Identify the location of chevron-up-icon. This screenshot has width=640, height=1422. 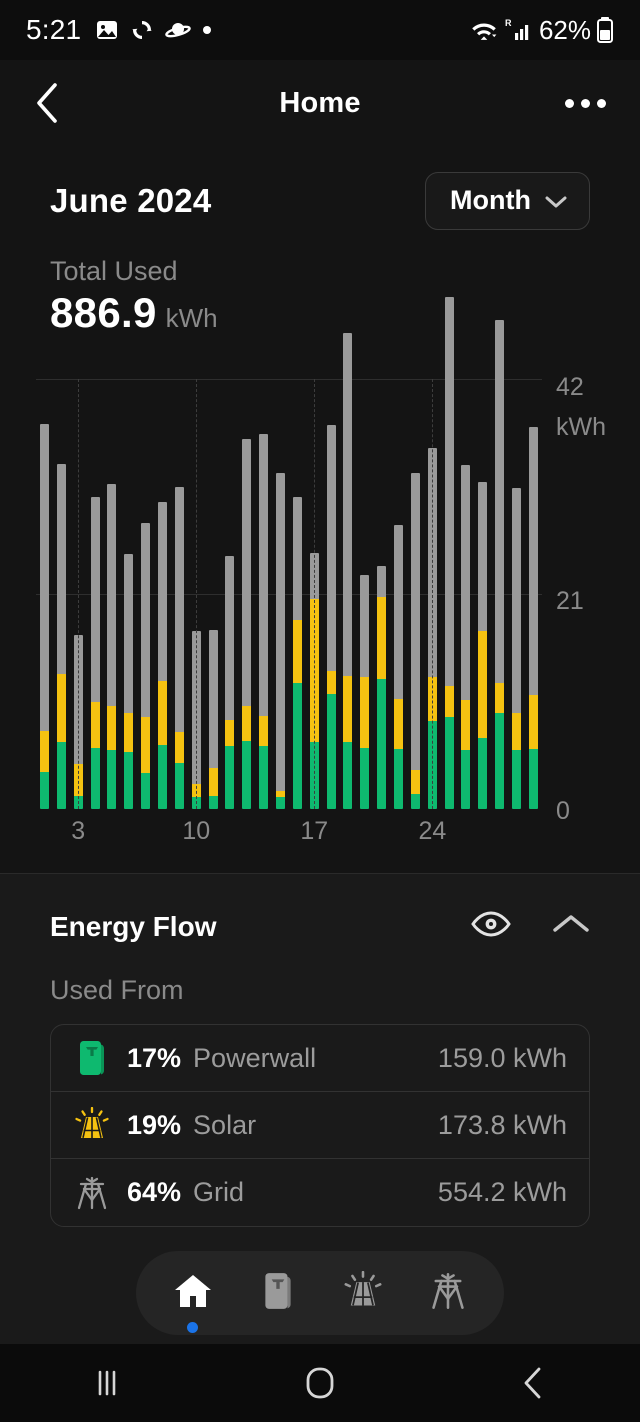
(571, 926).